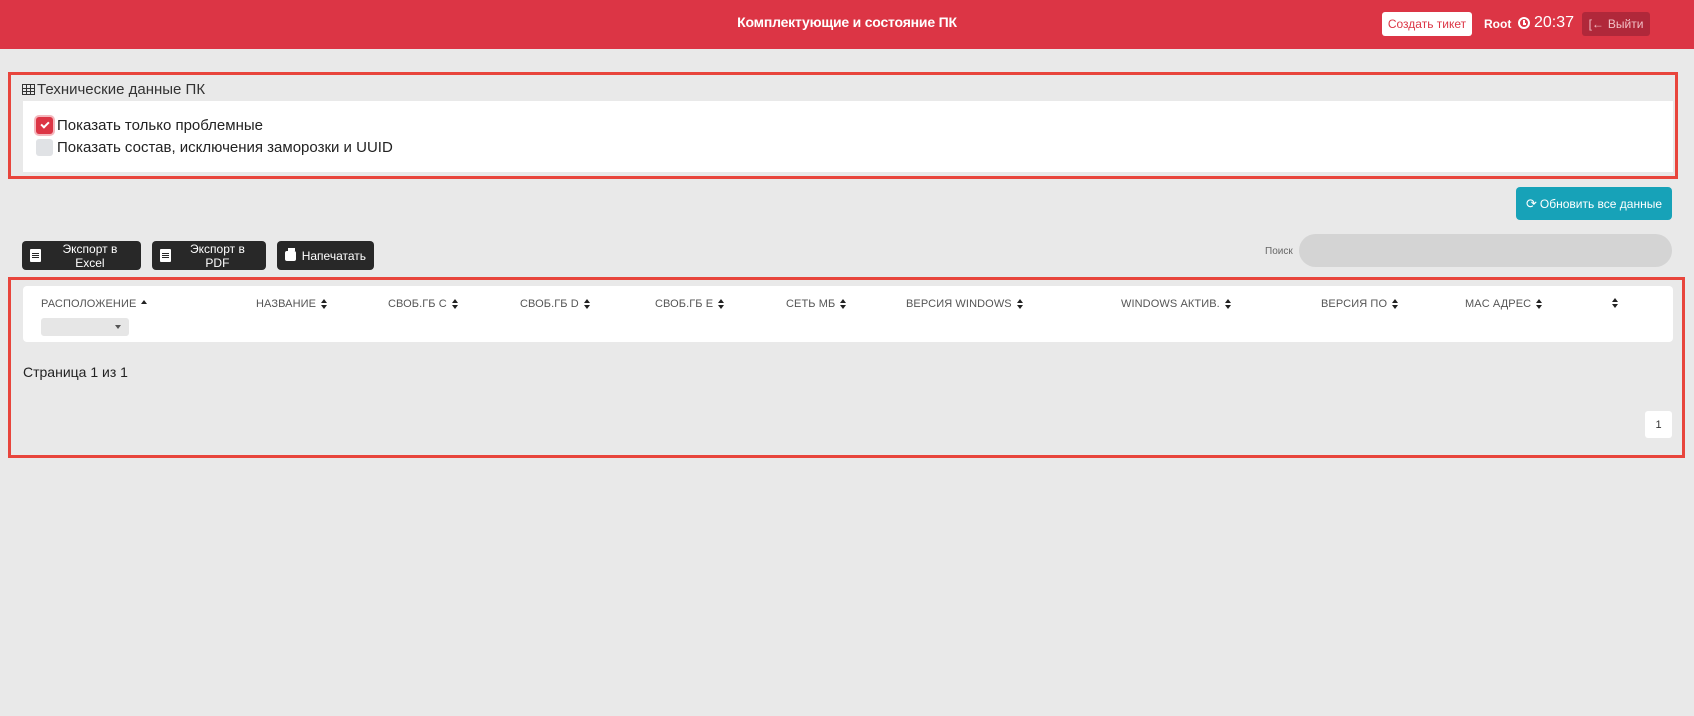 The height and width of the screenshot is (716, 1694). What do you see at coordinates (1498, 304) in the screenshot?
I see `column-label: MAC АДРЕС` at bounding box center [1498, 304].